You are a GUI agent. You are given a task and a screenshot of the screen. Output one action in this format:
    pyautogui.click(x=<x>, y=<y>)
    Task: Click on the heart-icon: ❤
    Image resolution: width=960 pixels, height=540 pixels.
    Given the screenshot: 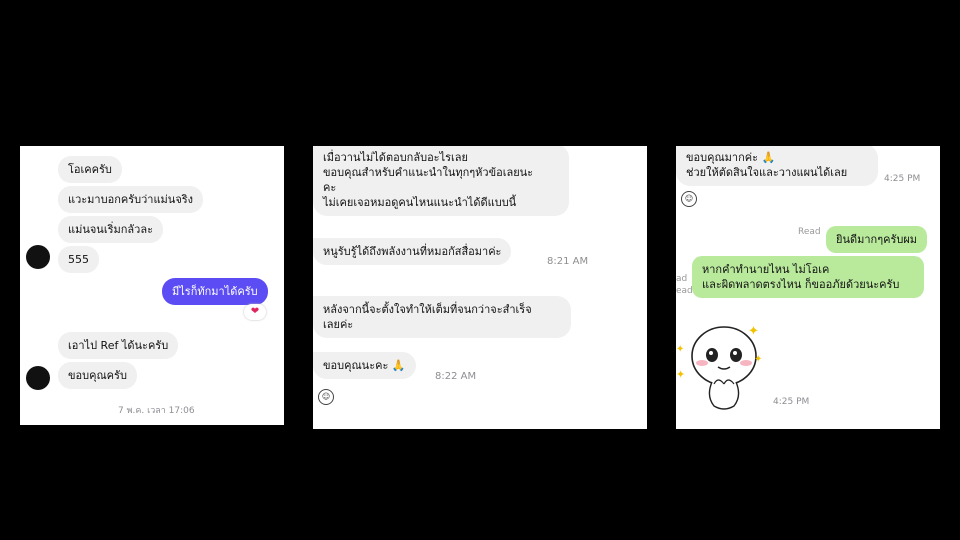 What is the action you would take?
    pyautogui.click(x=255, y=312)
    